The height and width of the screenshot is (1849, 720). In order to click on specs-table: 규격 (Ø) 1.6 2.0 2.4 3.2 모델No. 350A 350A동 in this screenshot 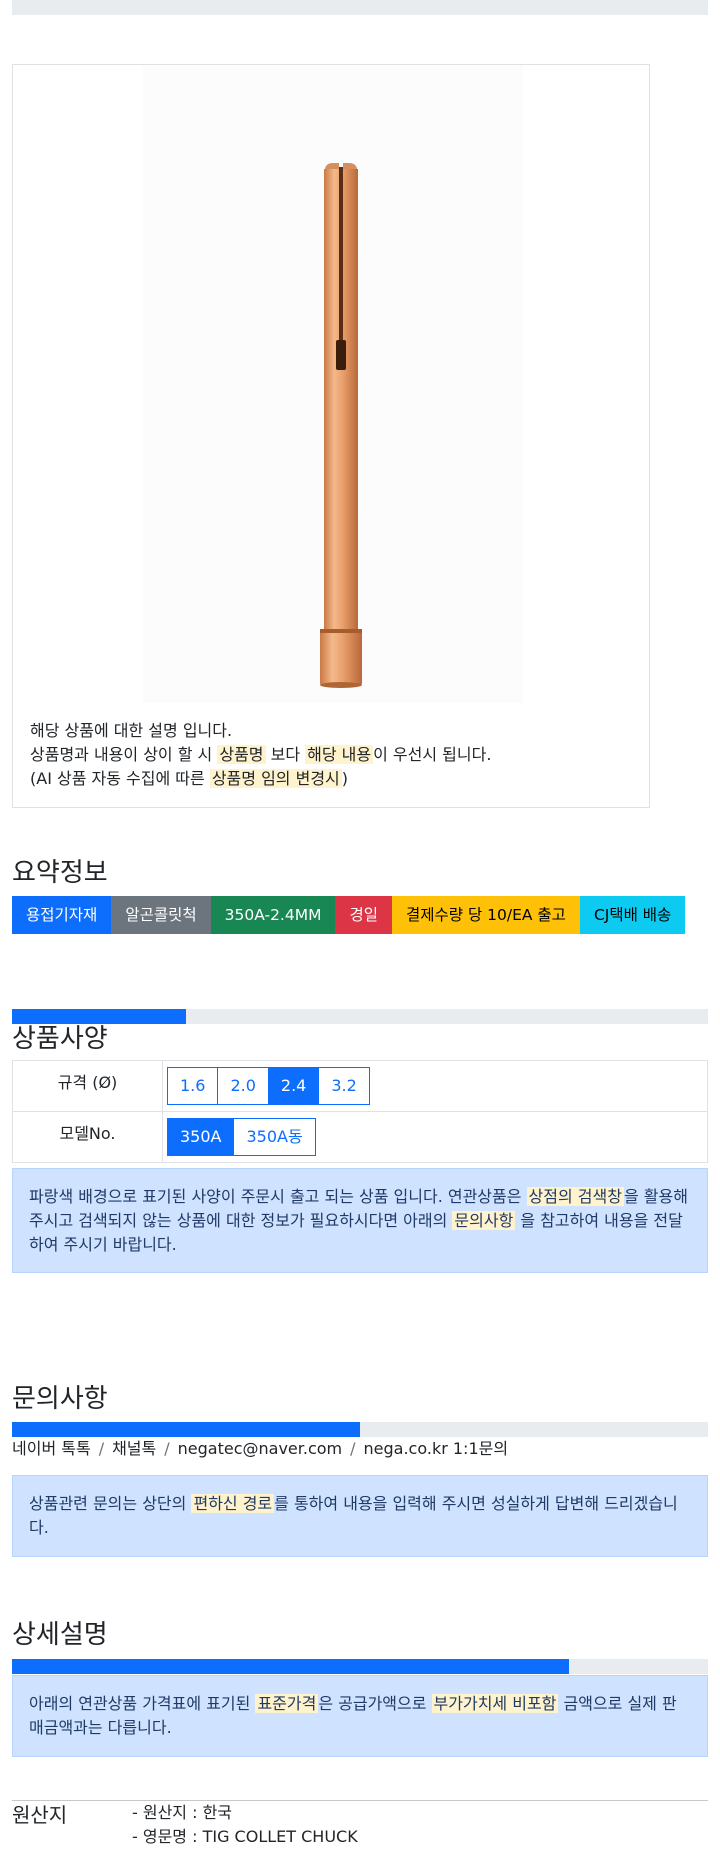, I will do `click(360, 1111)`.